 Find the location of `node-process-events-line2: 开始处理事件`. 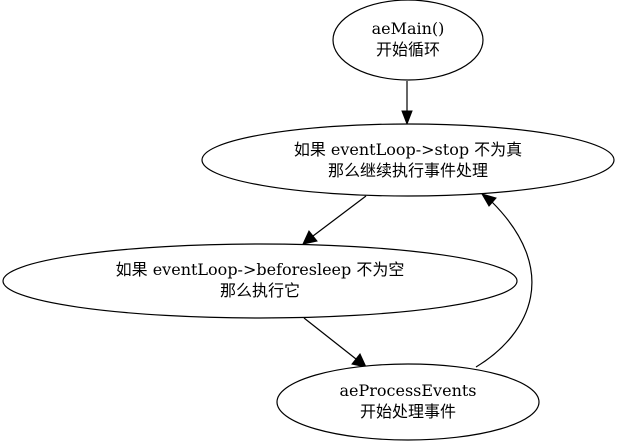

node-process-events-line2: 开始处理事件 is located at coordinates (408, 411).